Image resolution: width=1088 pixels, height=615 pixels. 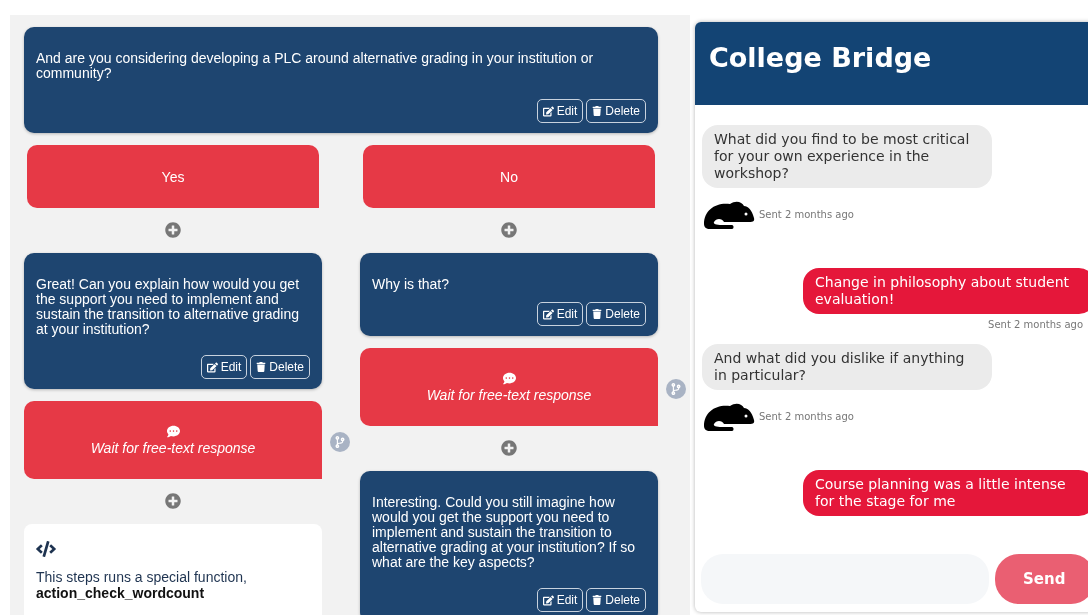 What do you see at coordinates (847, 156) in the screenshot?
I see `bot-message: What did you find to be most critical for your own experience in the workshop?` at bounding box center [847, 156].